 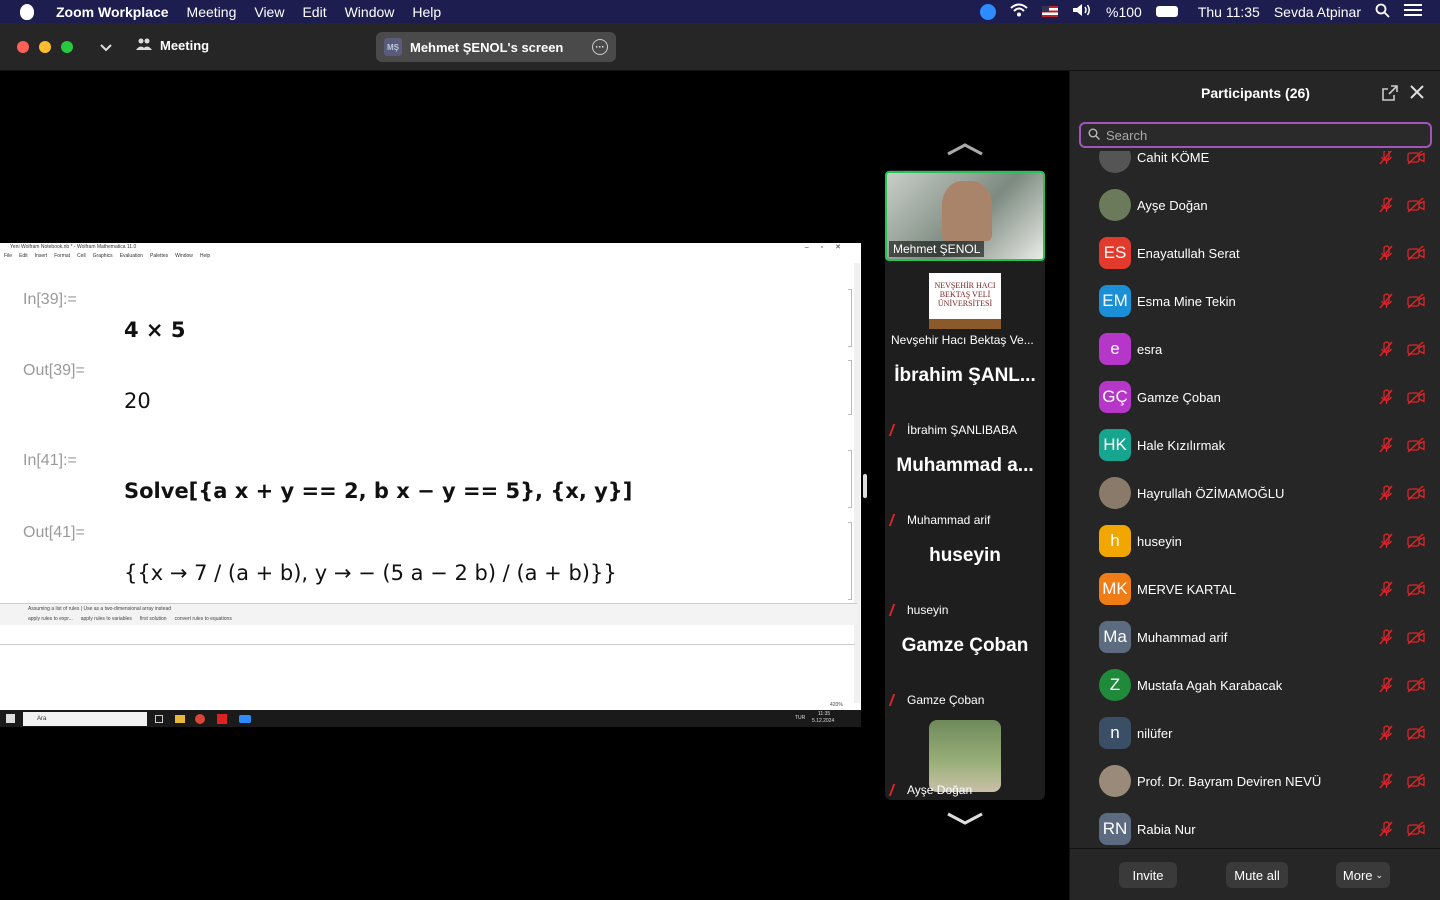 What do you see at coordinates (8, 256) in the screenshot?
I see `math-menu-file: File` at bounding box center [8, 256].